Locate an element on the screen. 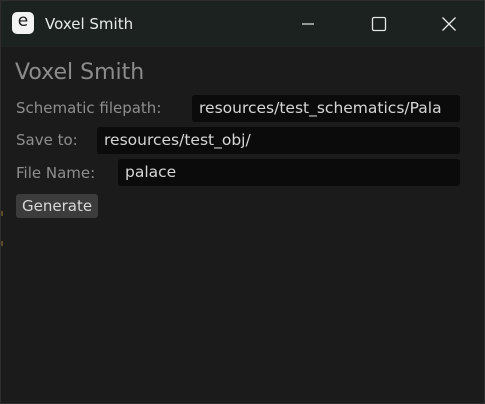 Image resolution: width=485 pixels, height=404 pixels. close-icon is located at coordinates (449, 24).